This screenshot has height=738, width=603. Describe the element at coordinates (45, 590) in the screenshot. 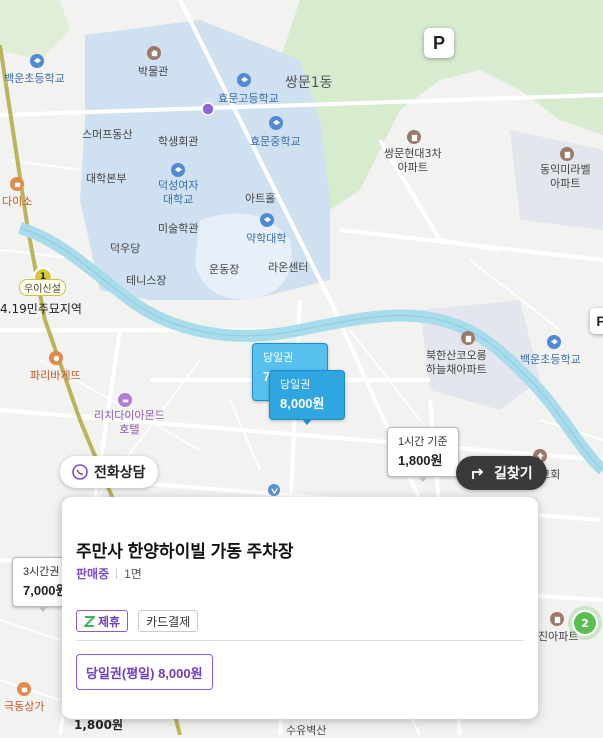

I see `marker-price: 7,000원` at that location.